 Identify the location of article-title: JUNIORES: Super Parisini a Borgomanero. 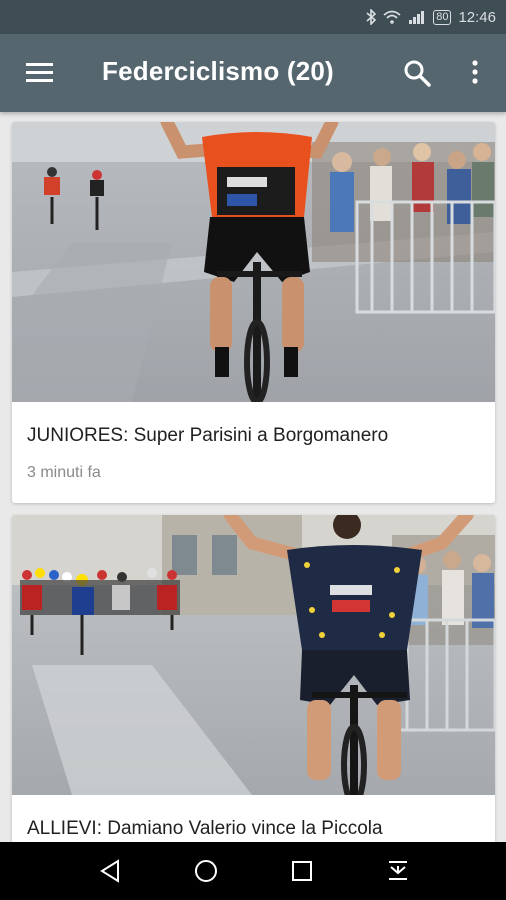
(207, 436).